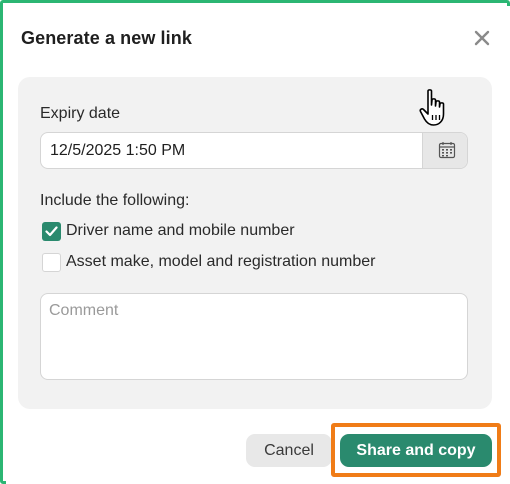 The width and height of the screenshot is (510, 484). I want to click on close-icon, so click(482, 38).